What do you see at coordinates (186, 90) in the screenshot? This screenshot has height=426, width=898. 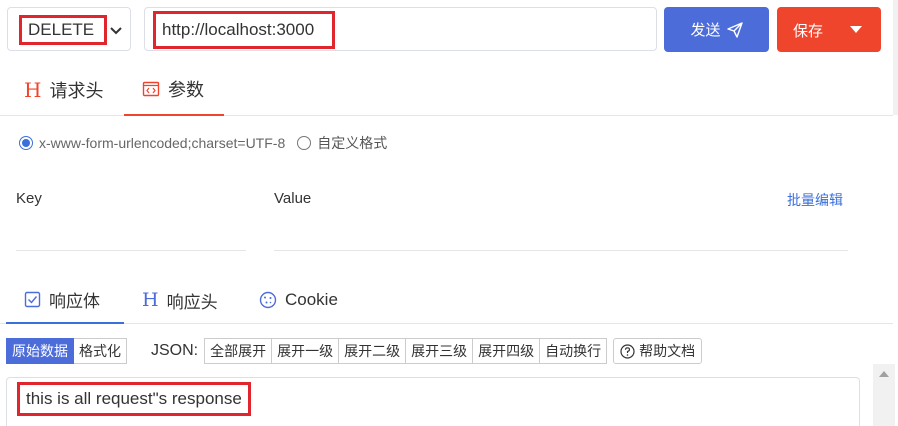 I see `tab-params-label: 参数` at bounding box center [186, 90].